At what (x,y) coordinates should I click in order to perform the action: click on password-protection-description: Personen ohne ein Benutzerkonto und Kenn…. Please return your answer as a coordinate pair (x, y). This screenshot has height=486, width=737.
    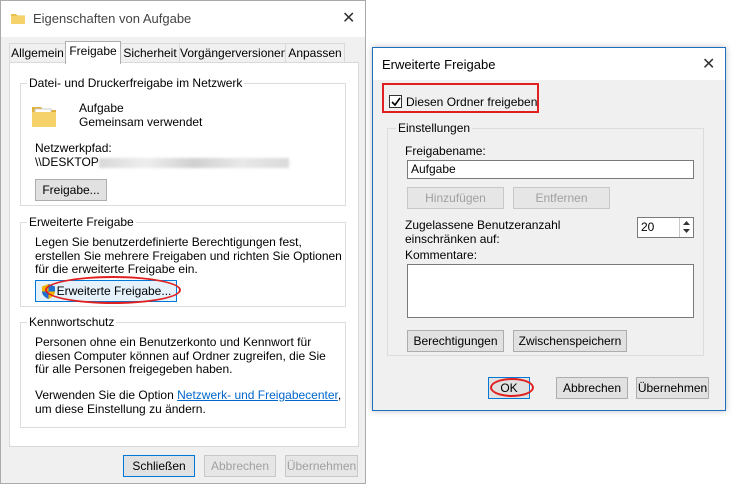
    Looking at the image, I should click on (180, 355).